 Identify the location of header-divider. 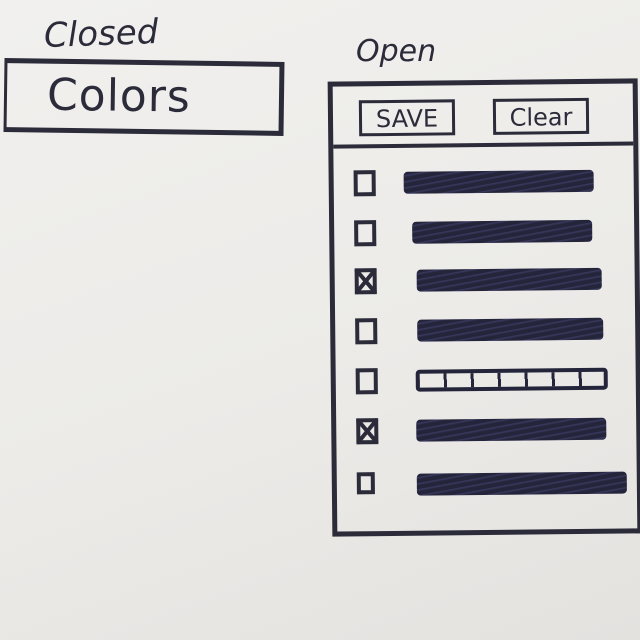
(483, 145).